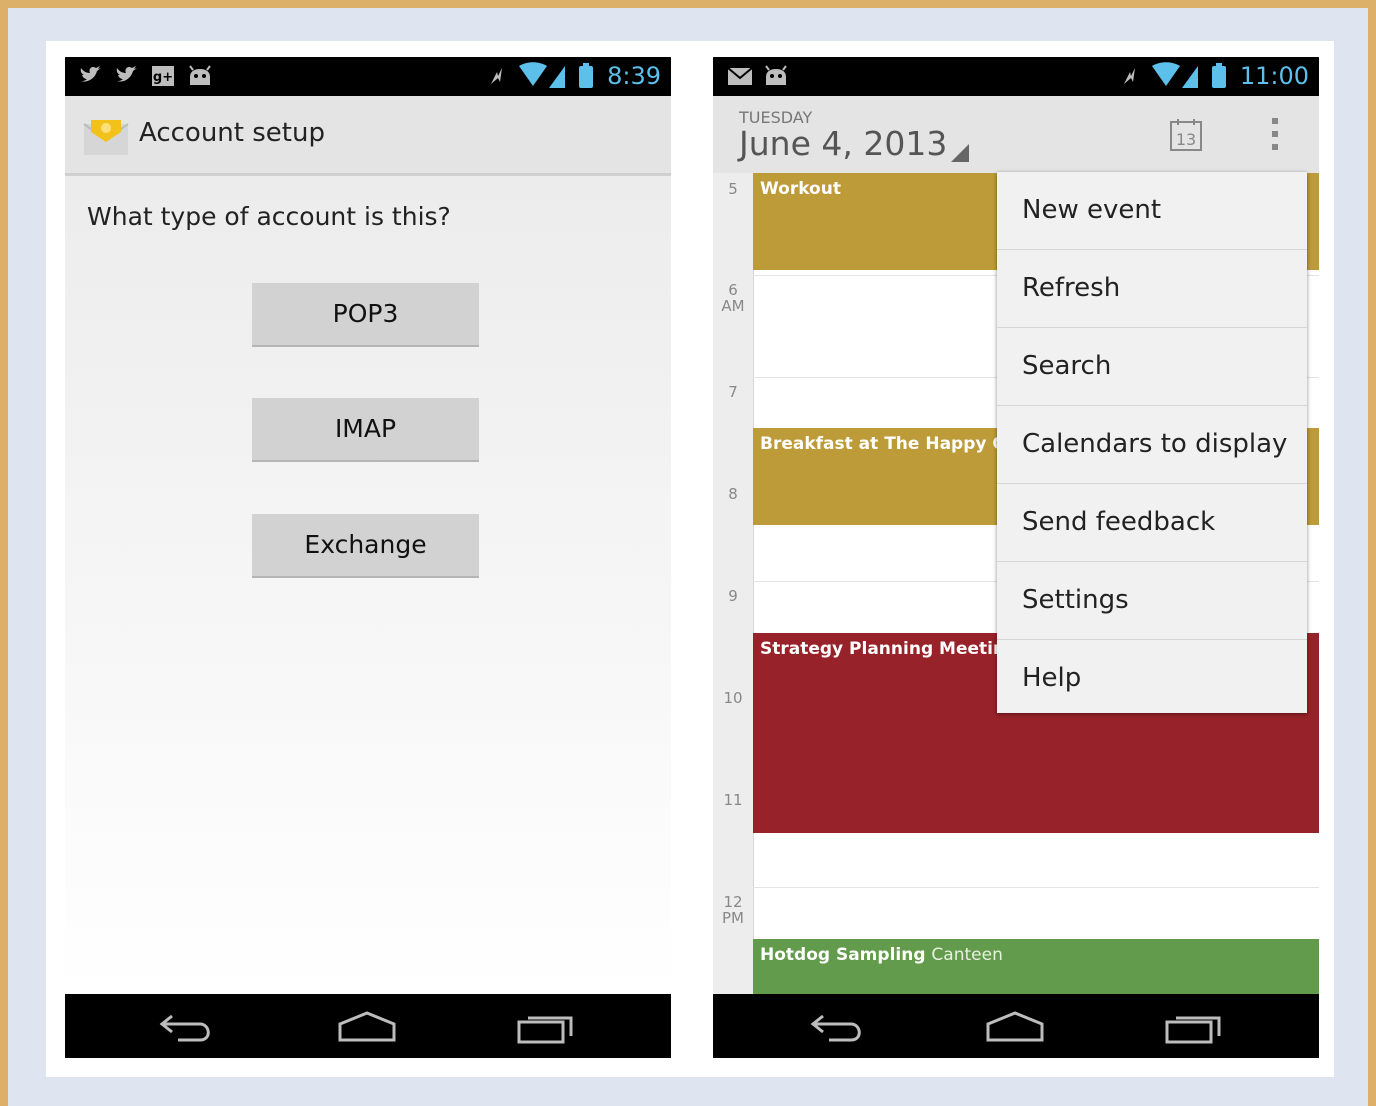 The width and height of the screenshot is (1376, 1106). I want to click on status-time: 11:00, so click(1274, 76).